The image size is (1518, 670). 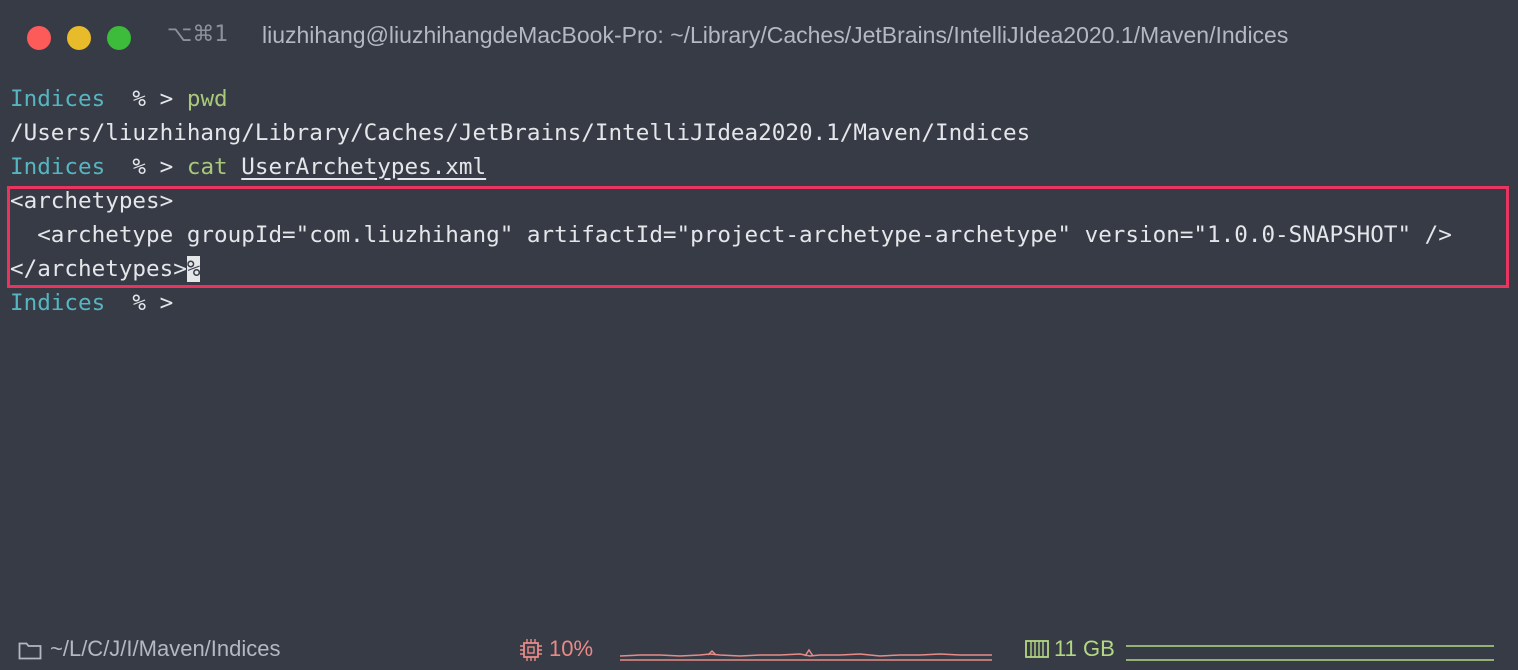 What do you see at coordinates (98, 269) in the screenshot?
I see `output-text: </archetypes>` at bounding box center [98, 269].